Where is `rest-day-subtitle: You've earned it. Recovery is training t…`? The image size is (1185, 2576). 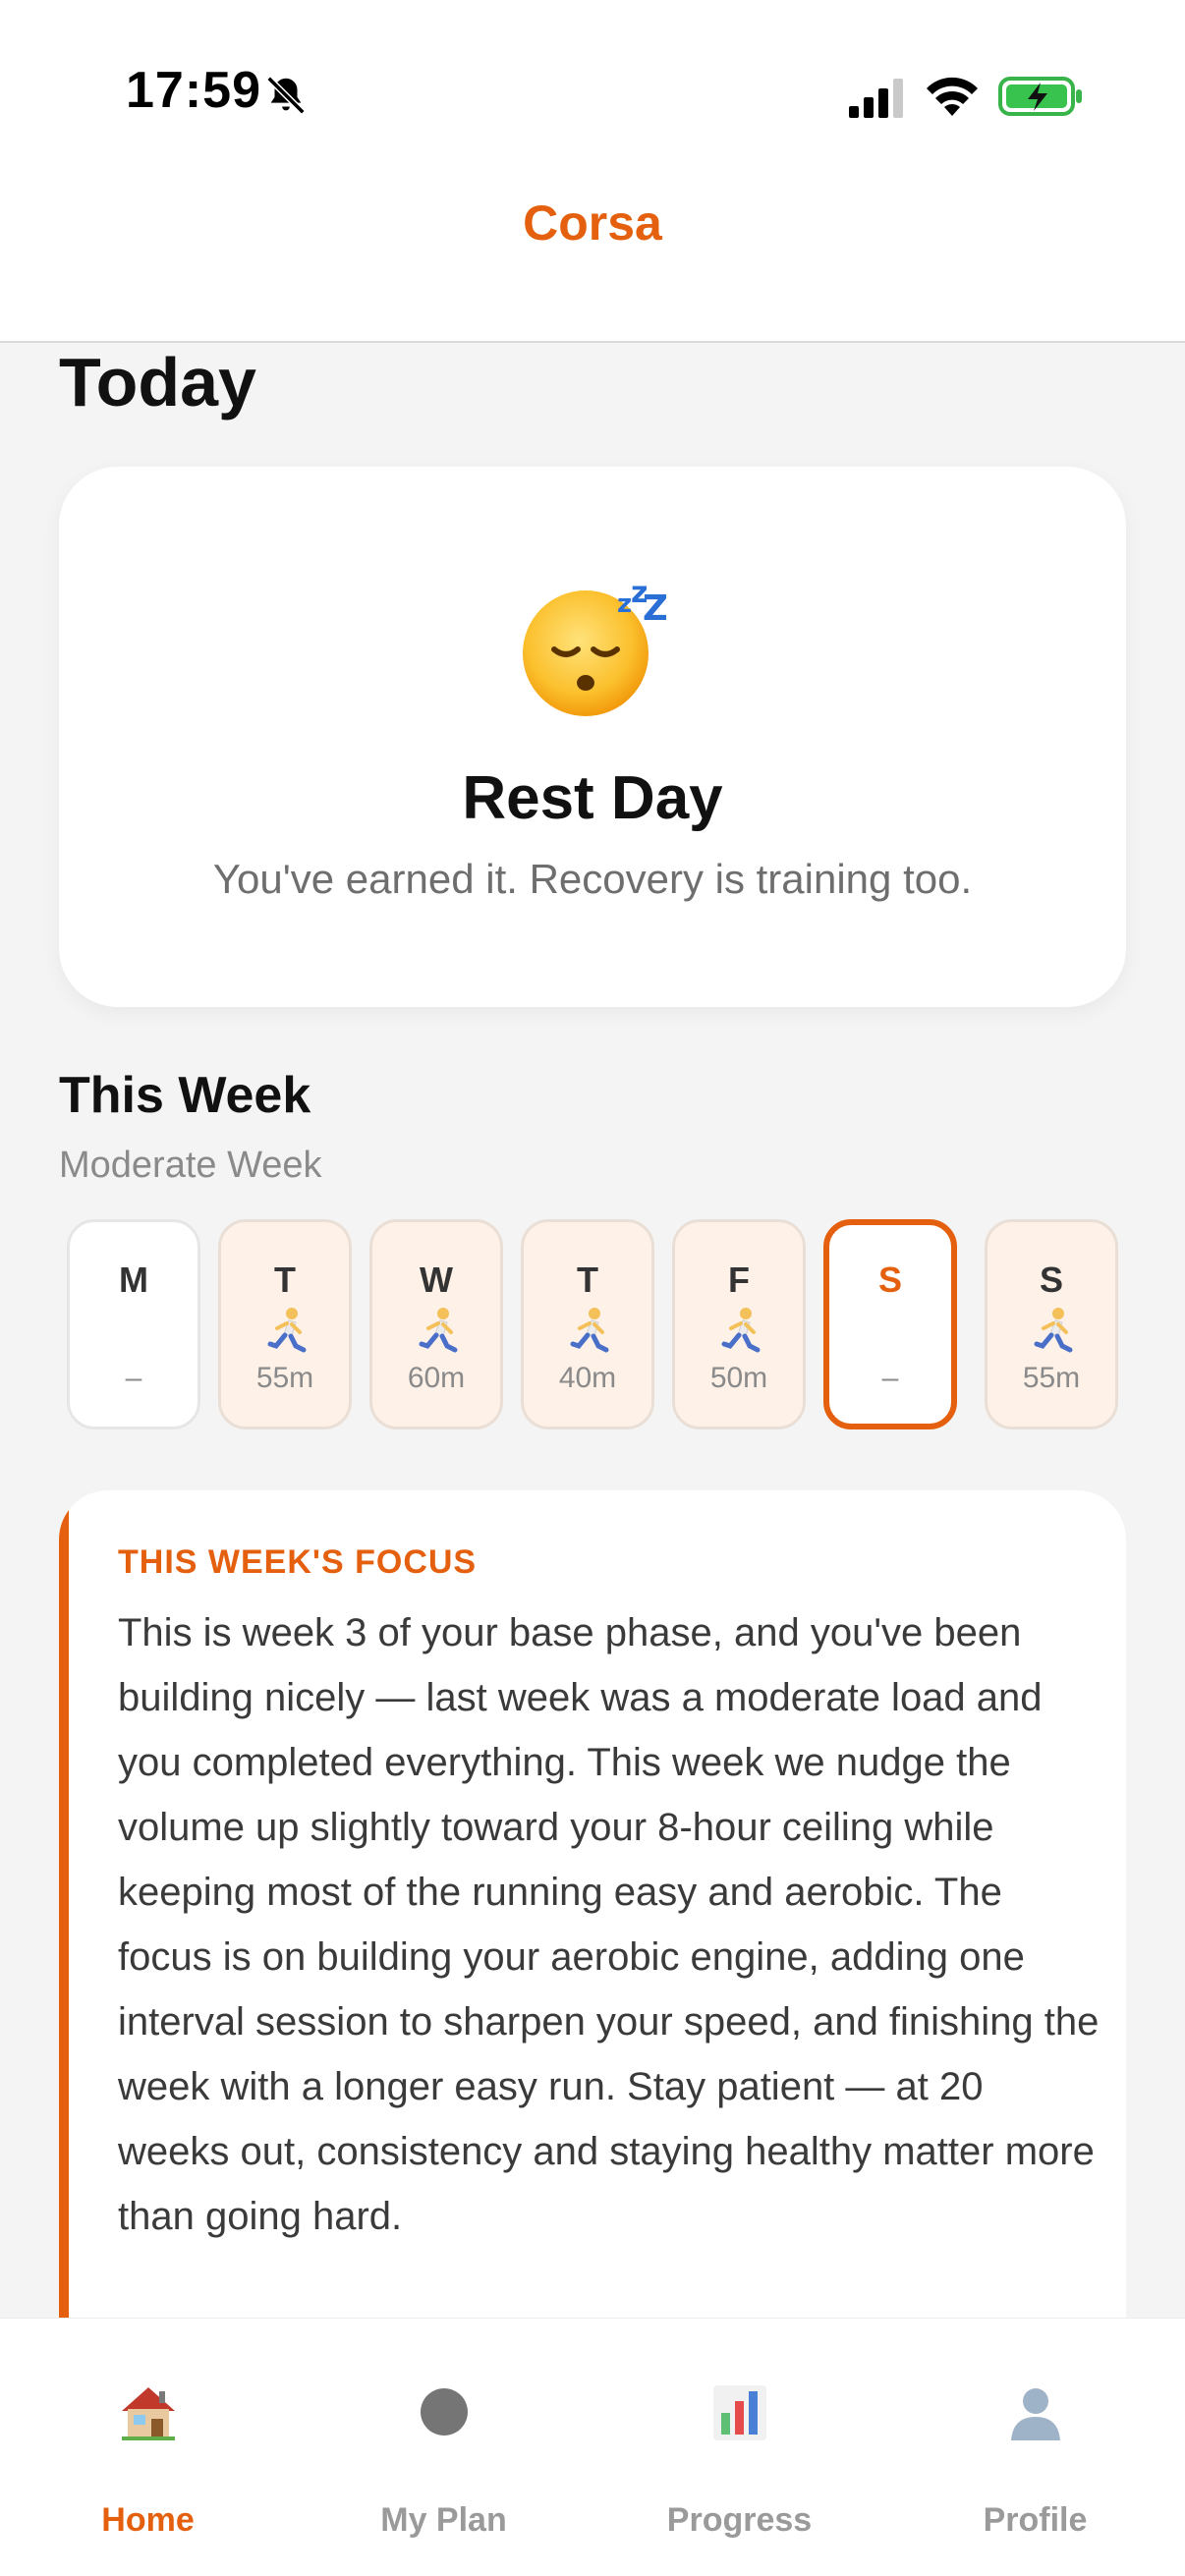
rest-day-subtitle: You've earned it. Recovery is training t… is located at coordinates (592, 879).